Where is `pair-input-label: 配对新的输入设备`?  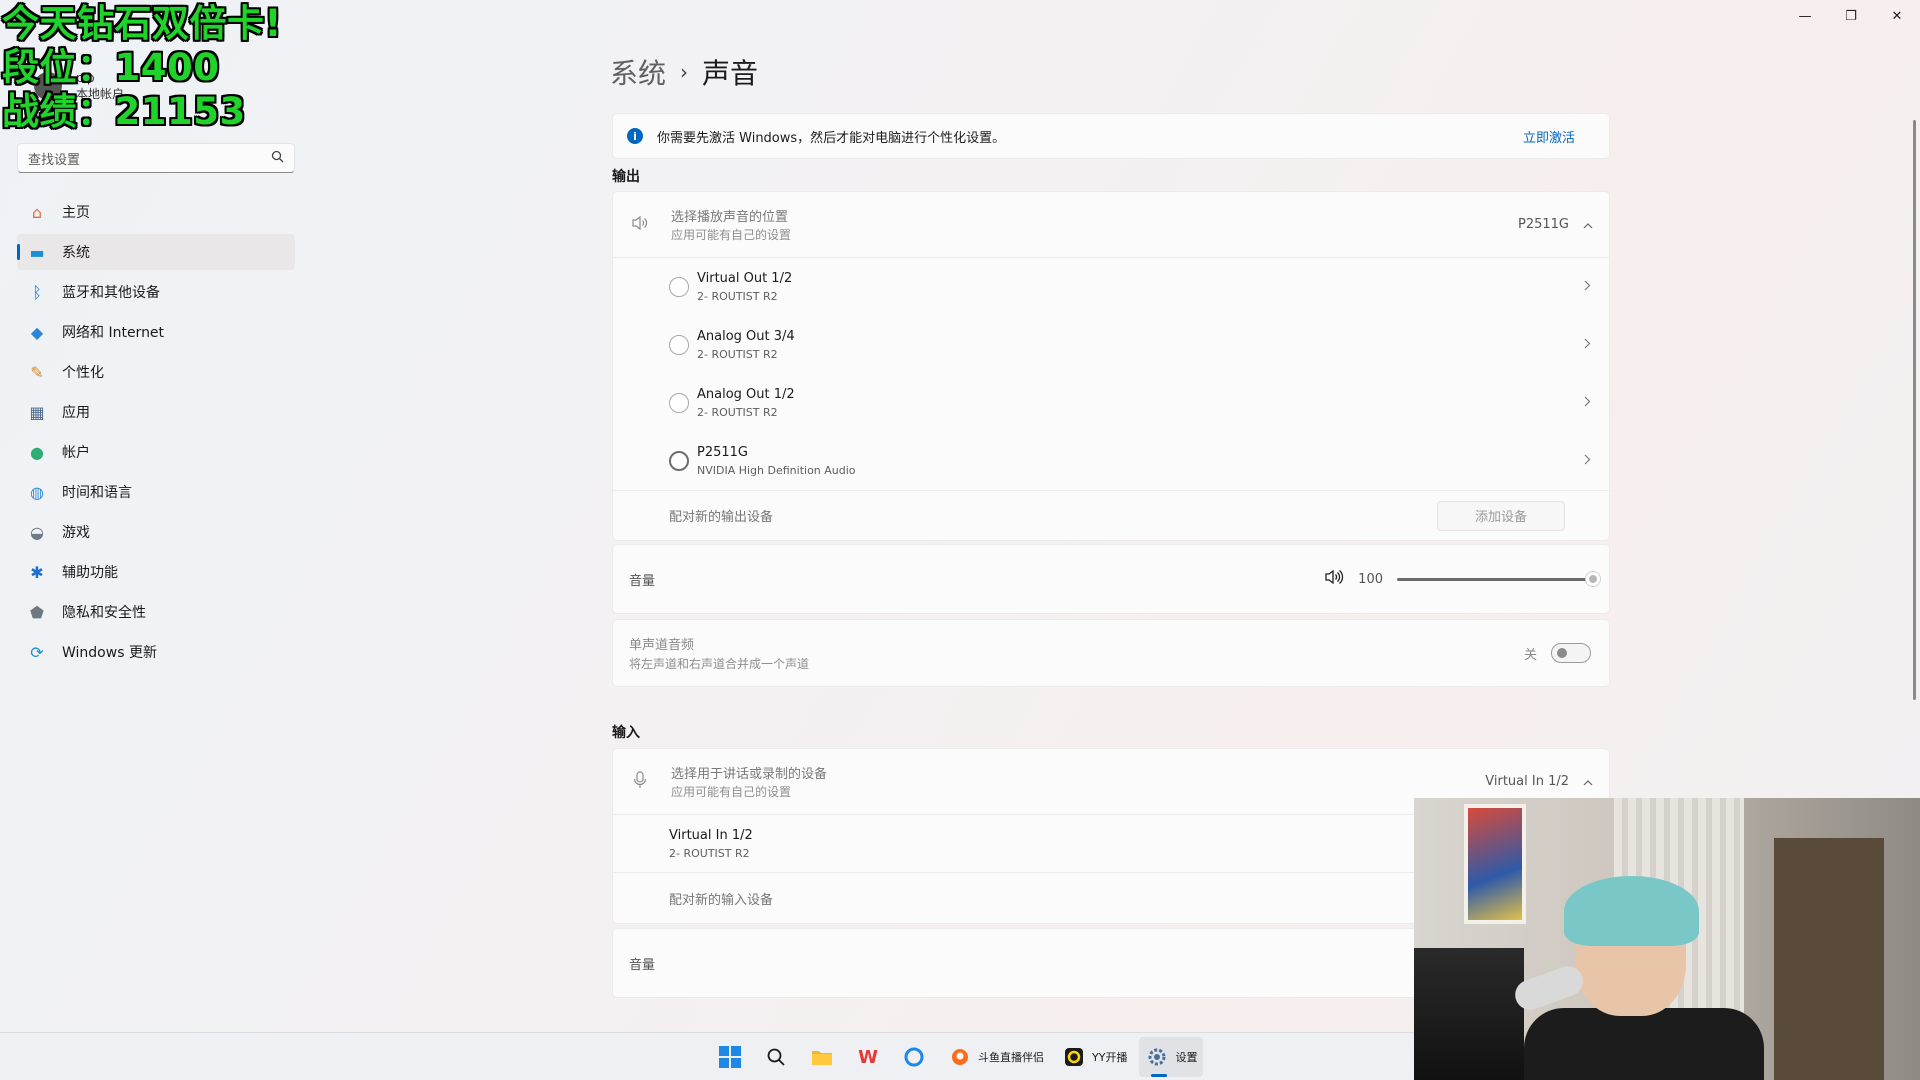 pair-input-label: 配对新的输入设备 is located at coordinates (721, 900).